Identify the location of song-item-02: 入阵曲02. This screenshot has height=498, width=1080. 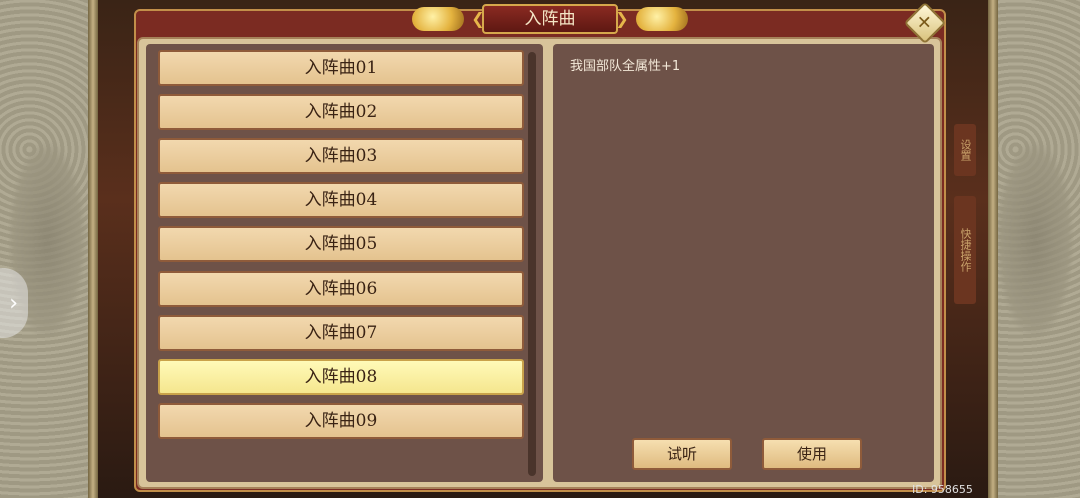
(341, 112).